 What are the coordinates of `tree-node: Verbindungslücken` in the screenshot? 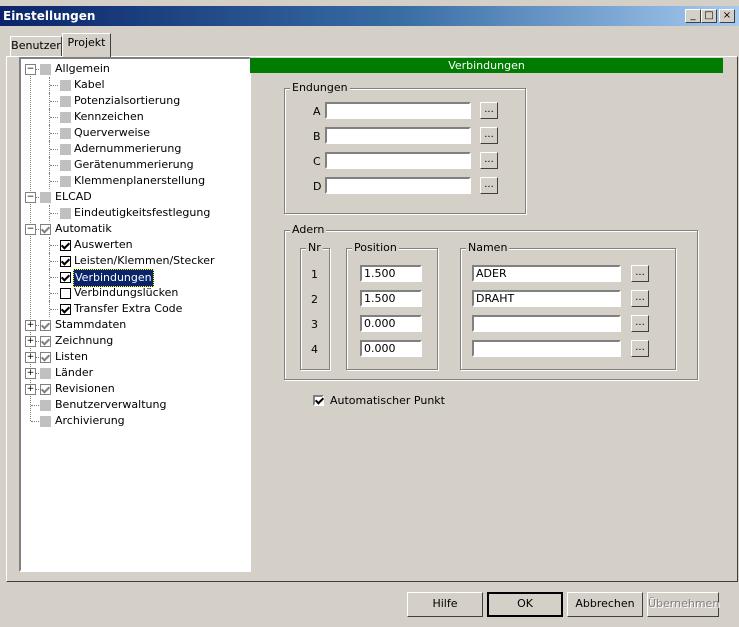 It's located at (133, 293).